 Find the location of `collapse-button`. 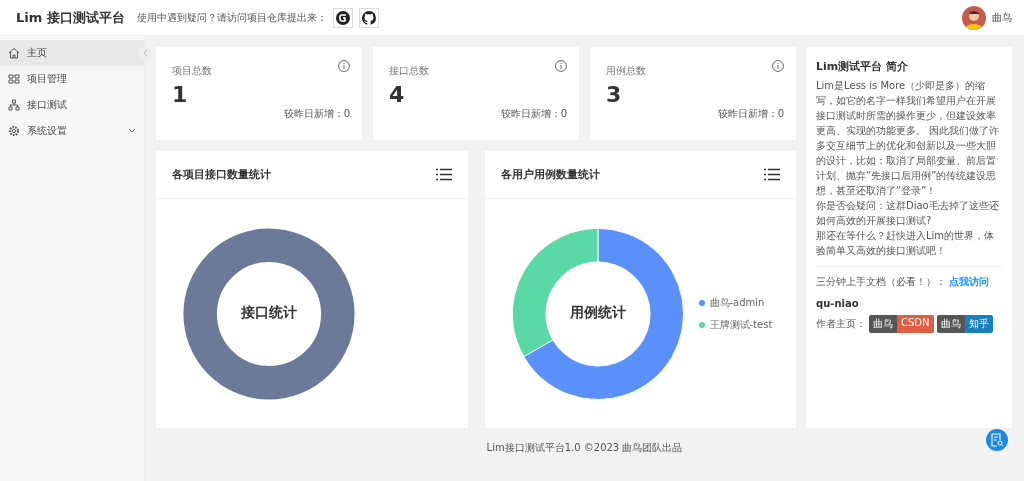

collapse-button is located at coordinates (145, 53).